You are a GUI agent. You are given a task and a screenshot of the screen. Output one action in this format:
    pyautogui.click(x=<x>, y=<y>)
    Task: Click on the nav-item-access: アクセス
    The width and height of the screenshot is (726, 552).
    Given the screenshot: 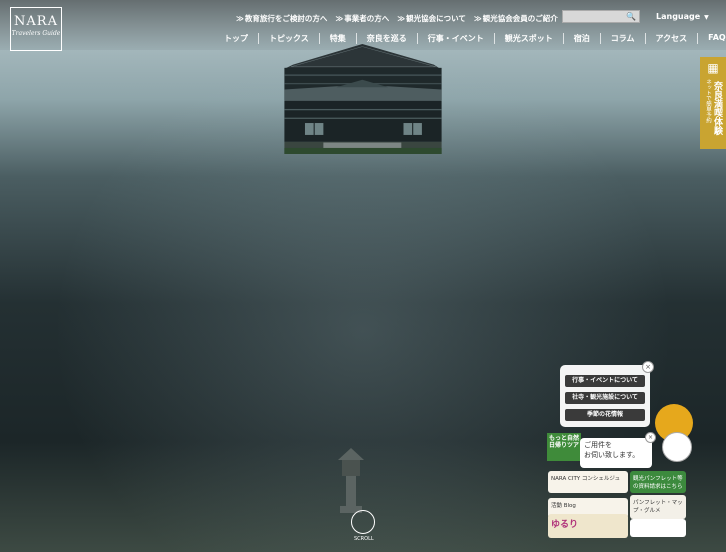 What is the action you would take?
    pyautogui.click(x=671, y=38)
    